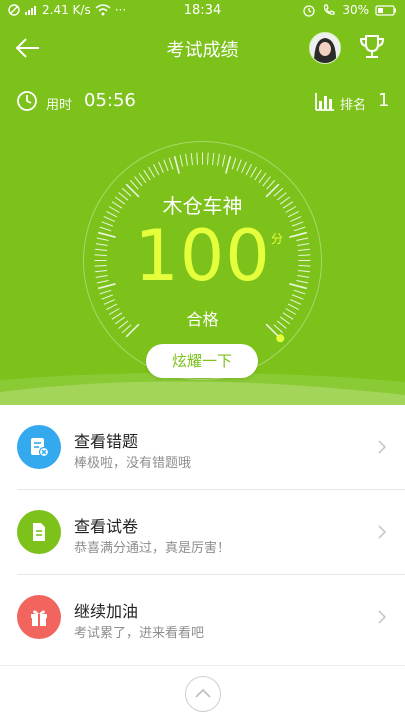 Image resolution: width=405 pixels, height=721 pixels. I want to click on battery-level: 30%, so click(355, 10).